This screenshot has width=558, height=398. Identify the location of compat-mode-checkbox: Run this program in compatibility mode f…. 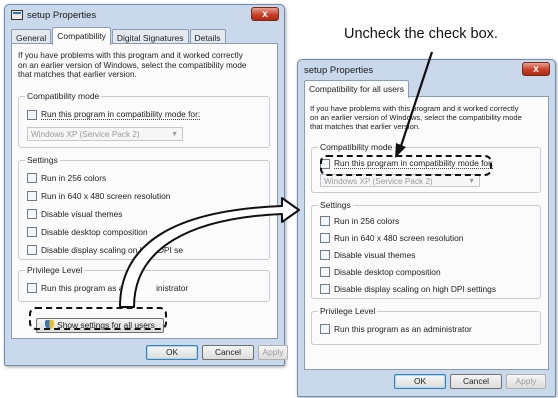
(114, 114).